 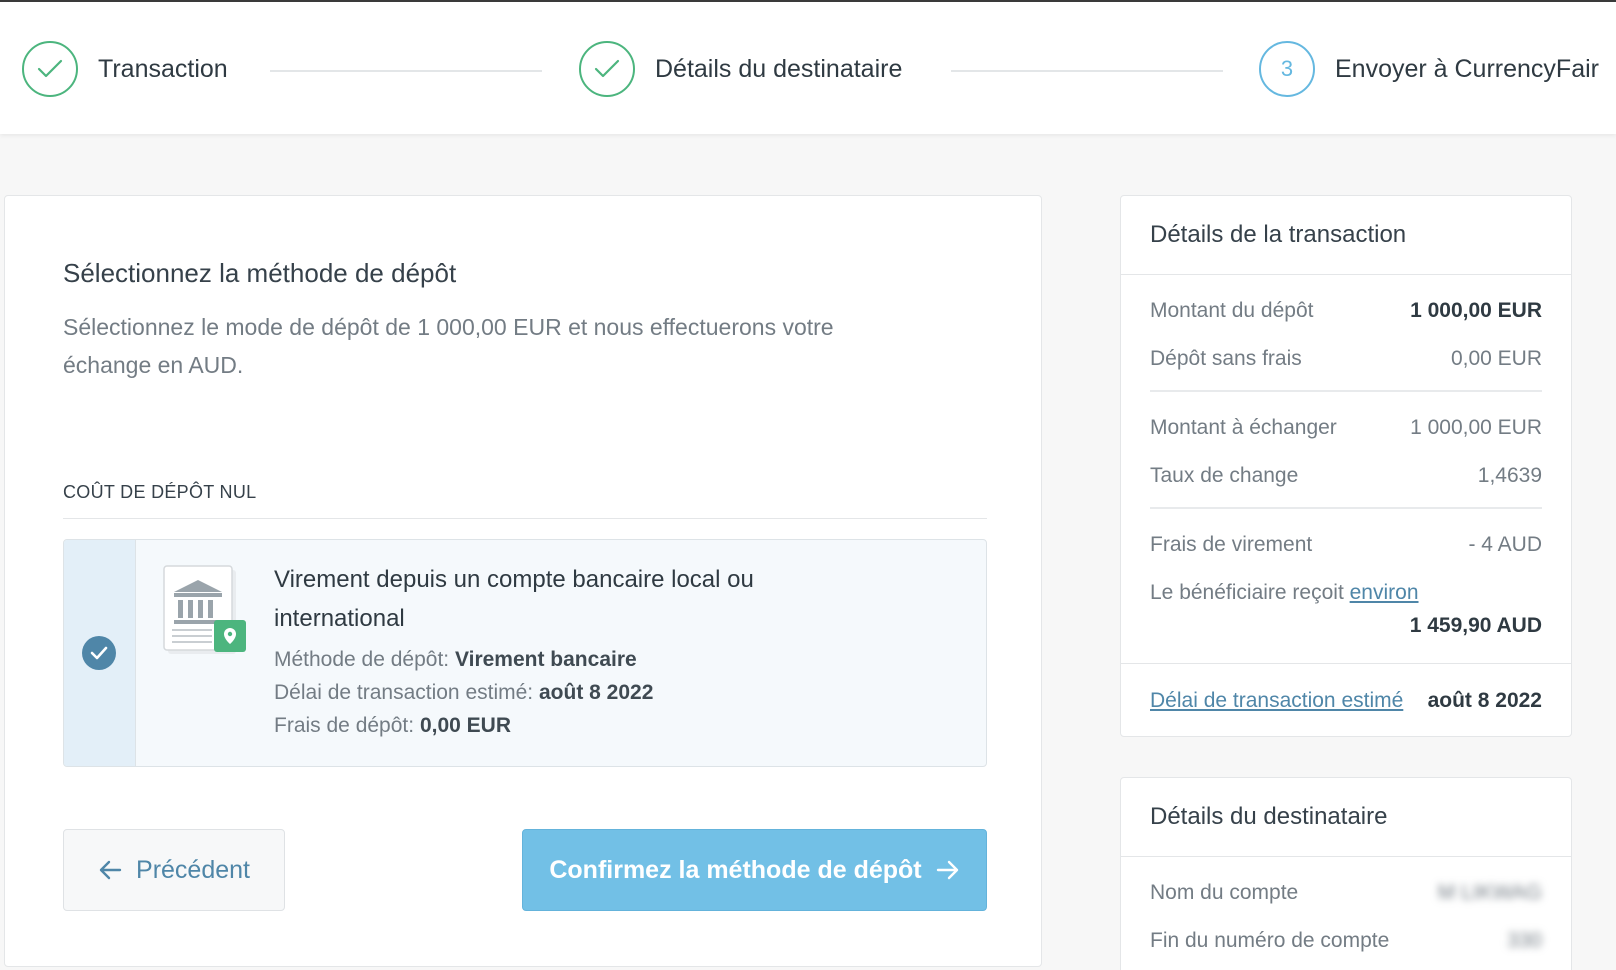 What do you see at coordinates (1243, 427) in the screenshot?
I see `exchange-amount-label: Montant à échanger` at bounding box center [1243, 427].